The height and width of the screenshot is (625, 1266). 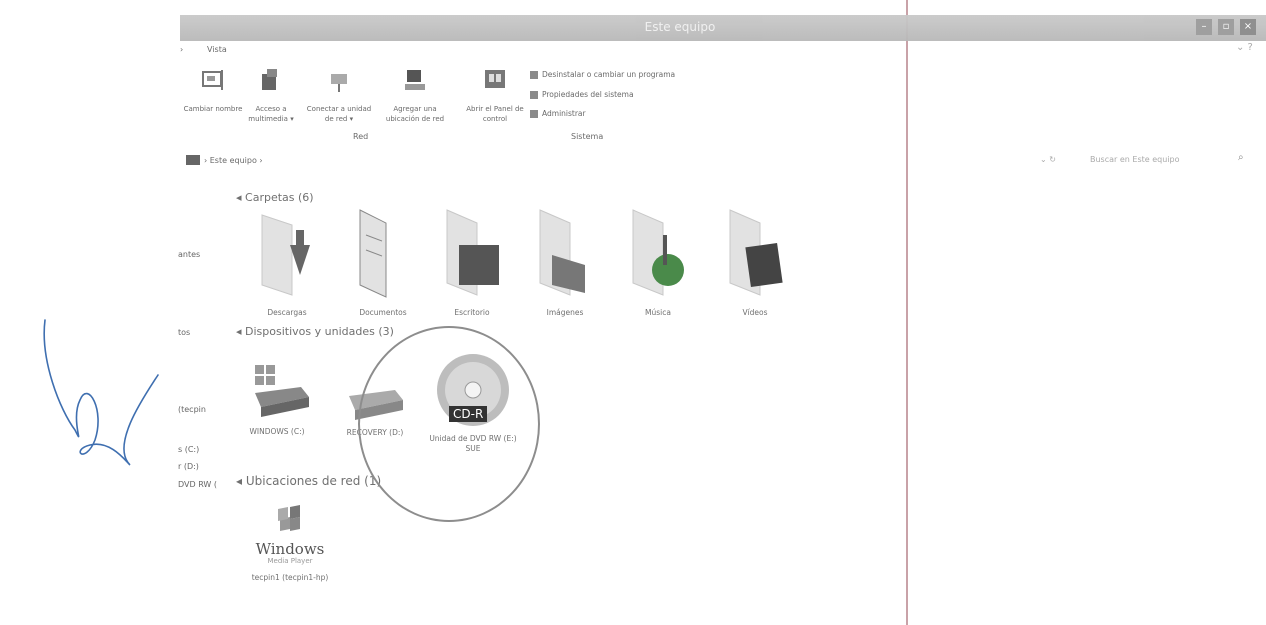 I want to click on network-location-icon, so click(x=415, y=80).